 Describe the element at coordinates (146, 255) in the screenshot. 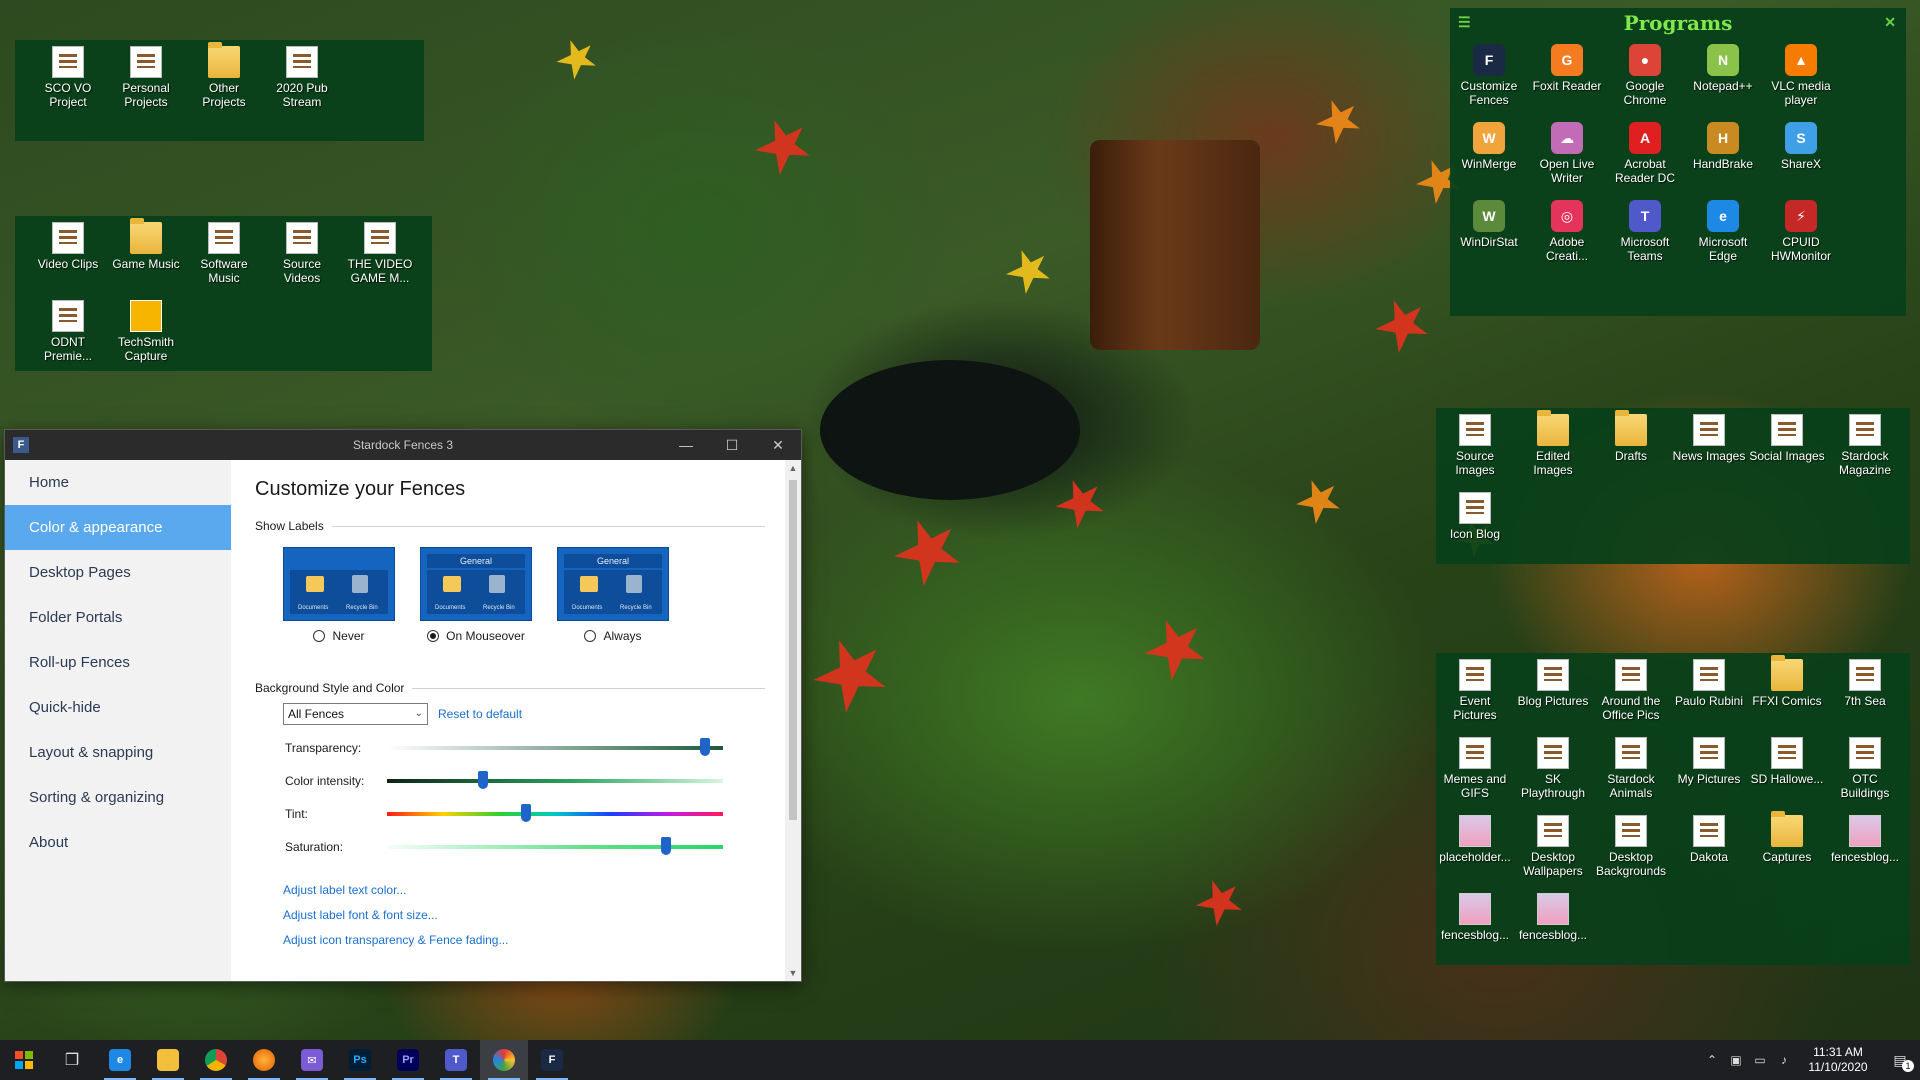

I see `desktop-shortcut-item: Game Music` at that location.